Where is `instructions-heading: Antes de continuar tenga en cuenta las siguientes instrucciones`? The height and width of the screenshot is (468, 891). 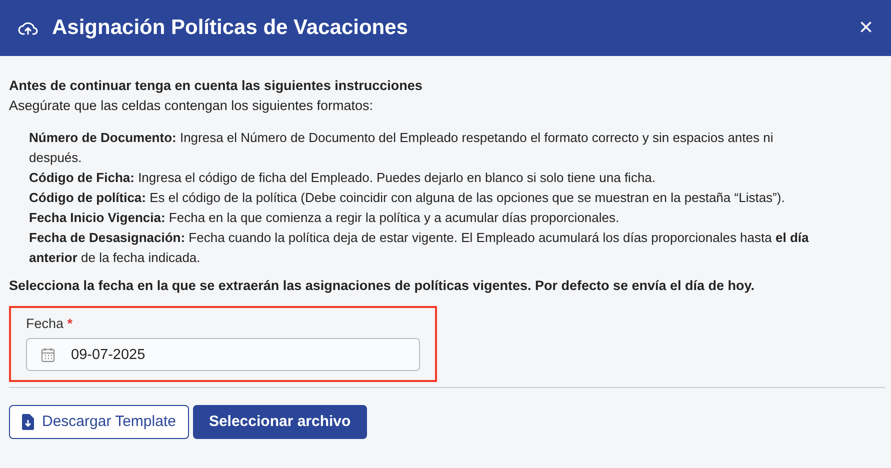
instructions-heading: Antes de continuar tenga en cuenta las siguientes instrucciones is located at coordinates (216, 86).